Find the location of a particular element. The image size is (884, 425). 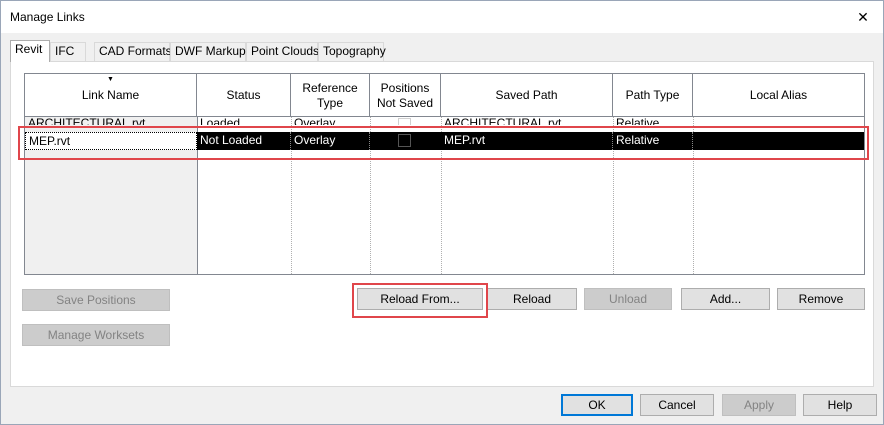

close-icon: ✕ is located at coordinates (863, 17).